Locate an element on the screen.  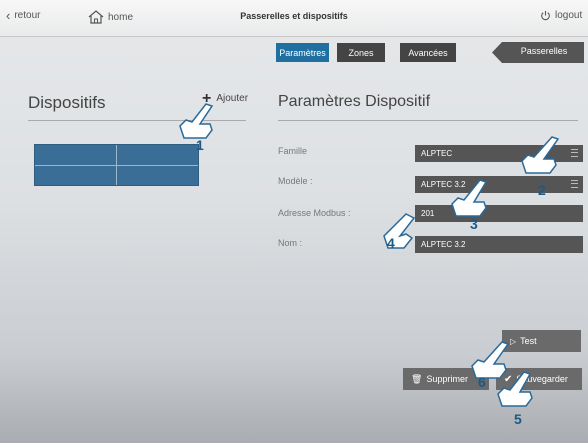
callout-number: 3 is located at coordinates (474, 224).